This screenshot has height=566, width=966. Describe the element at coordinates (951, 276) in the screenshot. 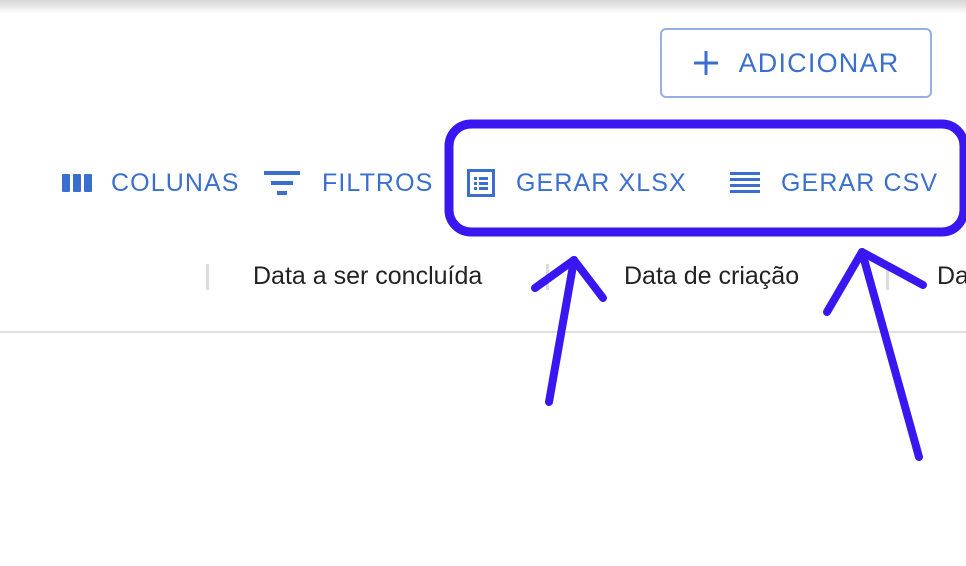

I see `column-header-truncated: Da` at that location.